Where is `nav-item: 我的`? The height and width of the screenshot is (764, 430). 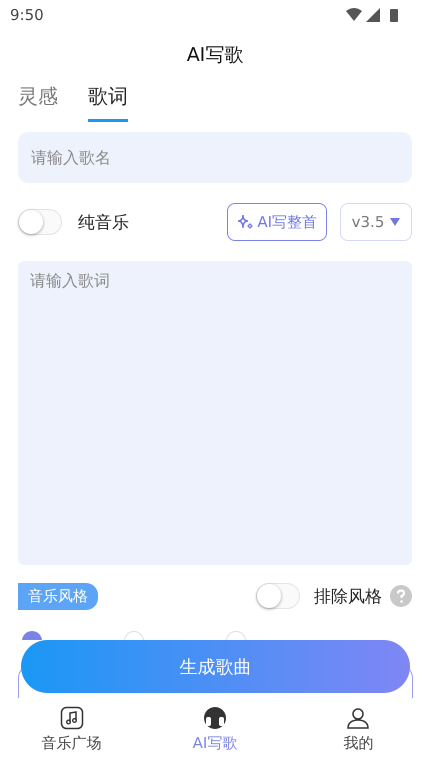
nav-item: 我的 is located at coordinates (358, 731).